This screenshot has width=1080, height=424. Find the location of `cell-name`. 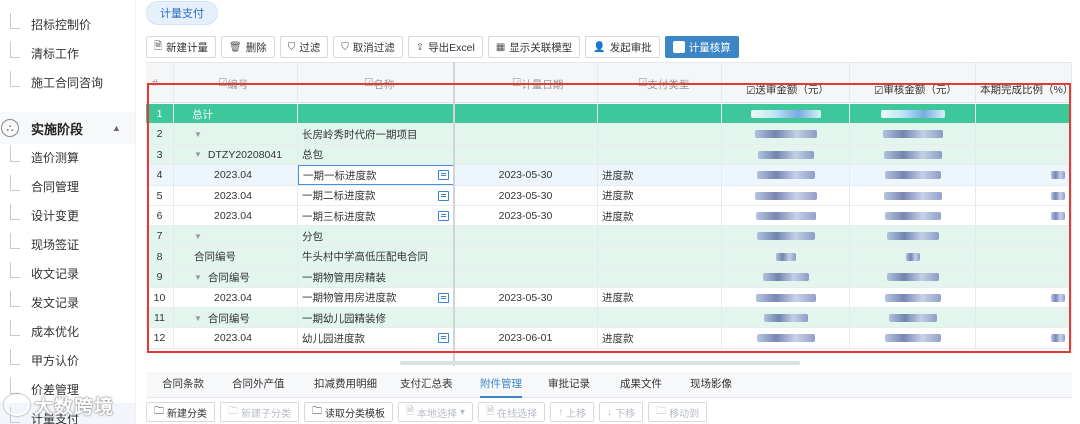

cell-name is located at coordinates (376, 114).